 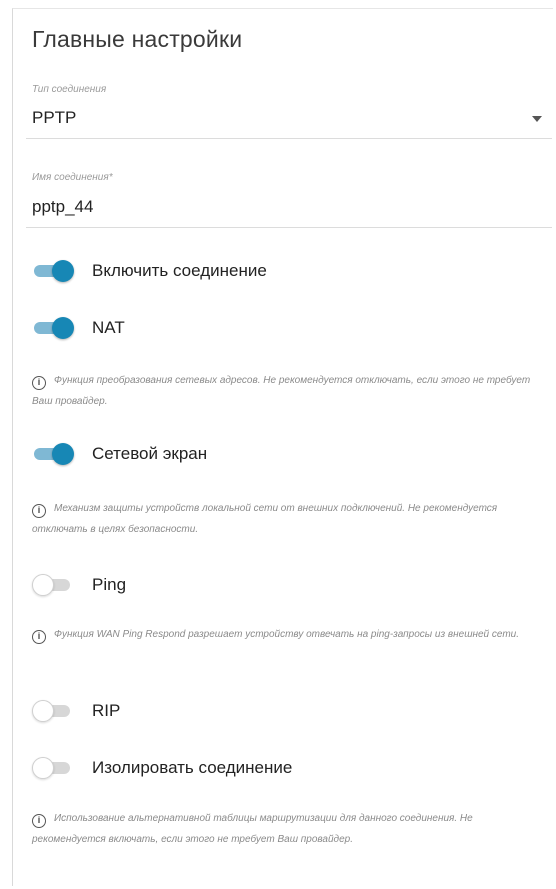 I want to click on nat-label: NAT, so click(x=108, y=327).